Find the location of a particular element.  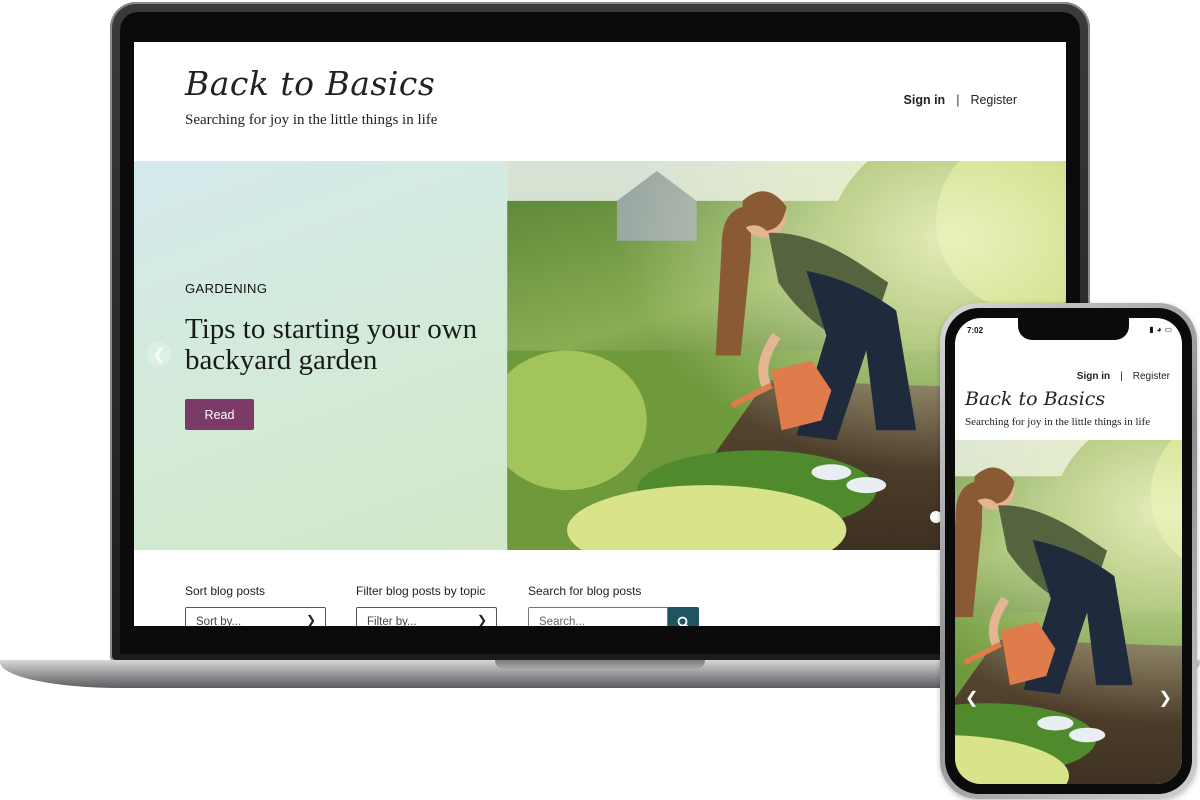

status-time: 7:02 is located at coordinates (975, 330).